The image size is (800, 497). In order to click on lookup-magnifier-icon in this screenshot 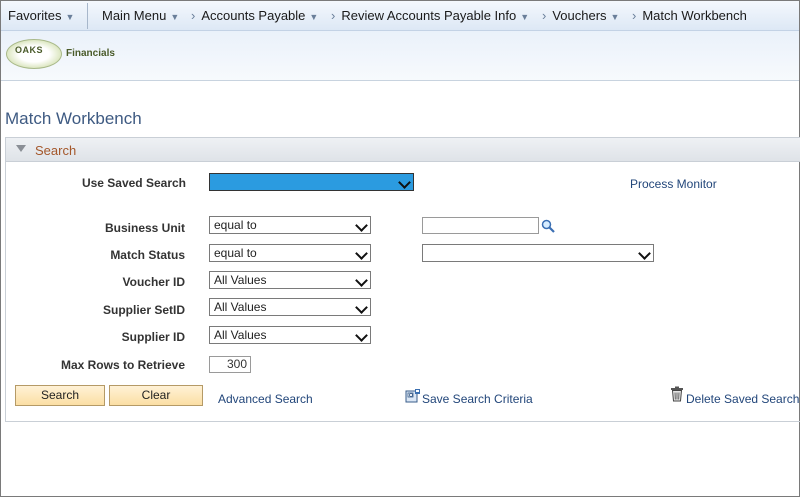, I will do `click(548, 226)`.